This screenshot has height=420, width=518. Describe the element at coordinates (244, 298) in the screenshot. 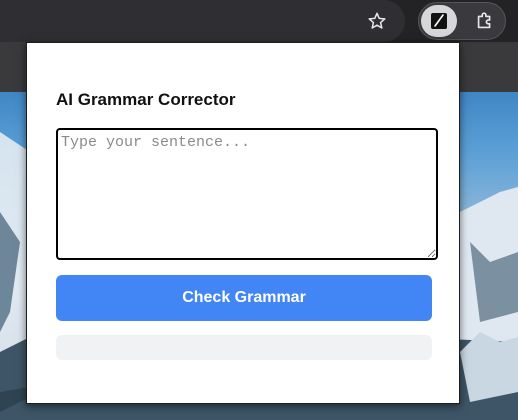

I see `check-grammar-button: Check Grammar` at that location.